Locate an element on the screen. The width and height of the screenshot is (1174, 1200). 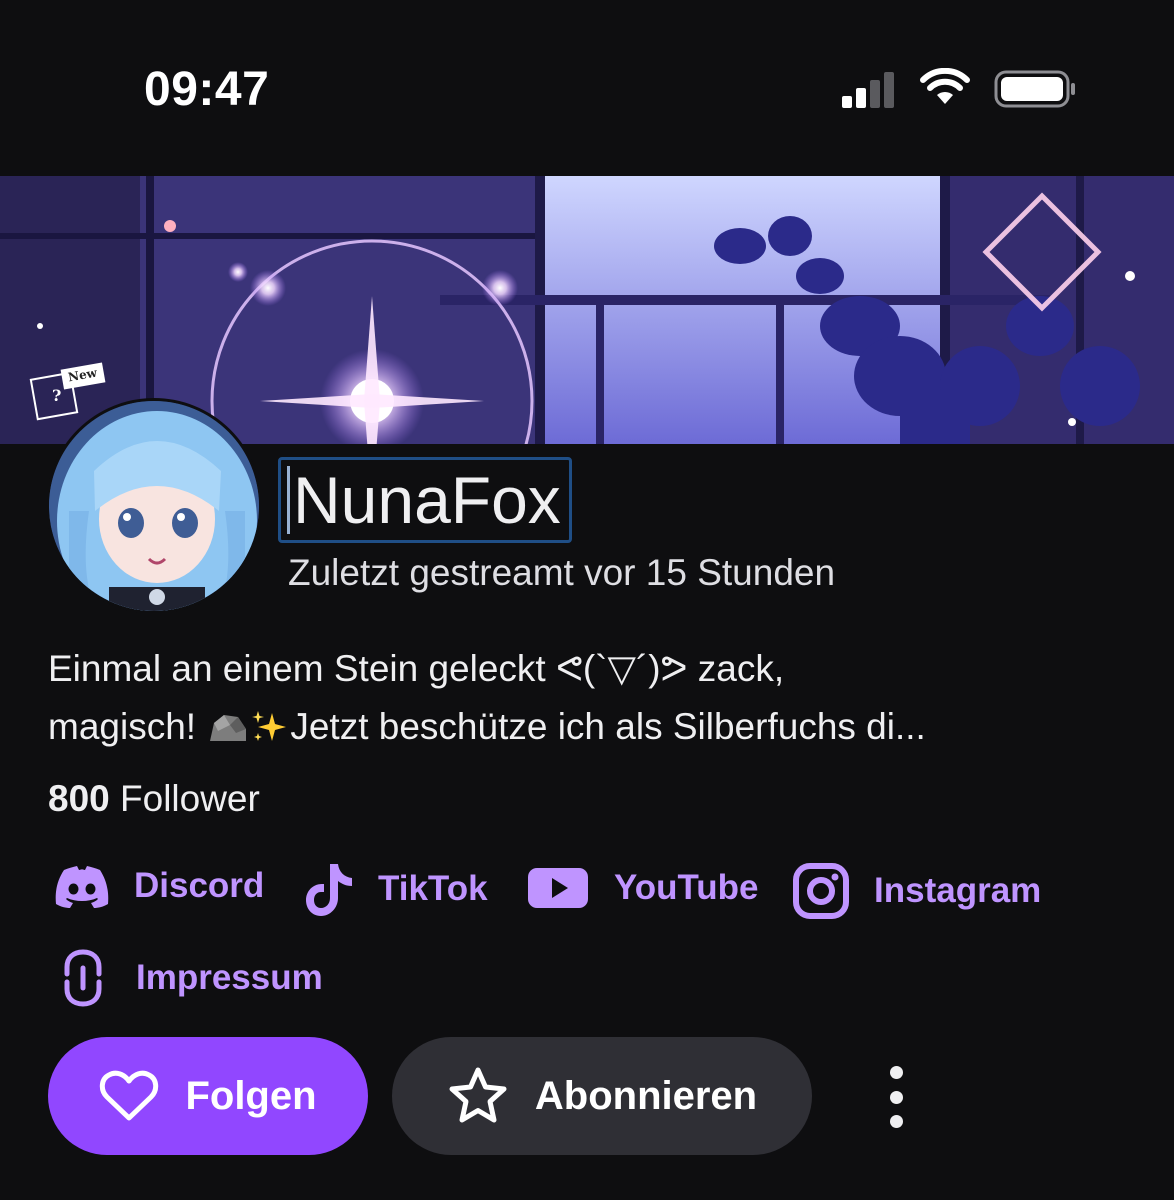
new-badge-symbol: ? is located at coordinates (57, 395).